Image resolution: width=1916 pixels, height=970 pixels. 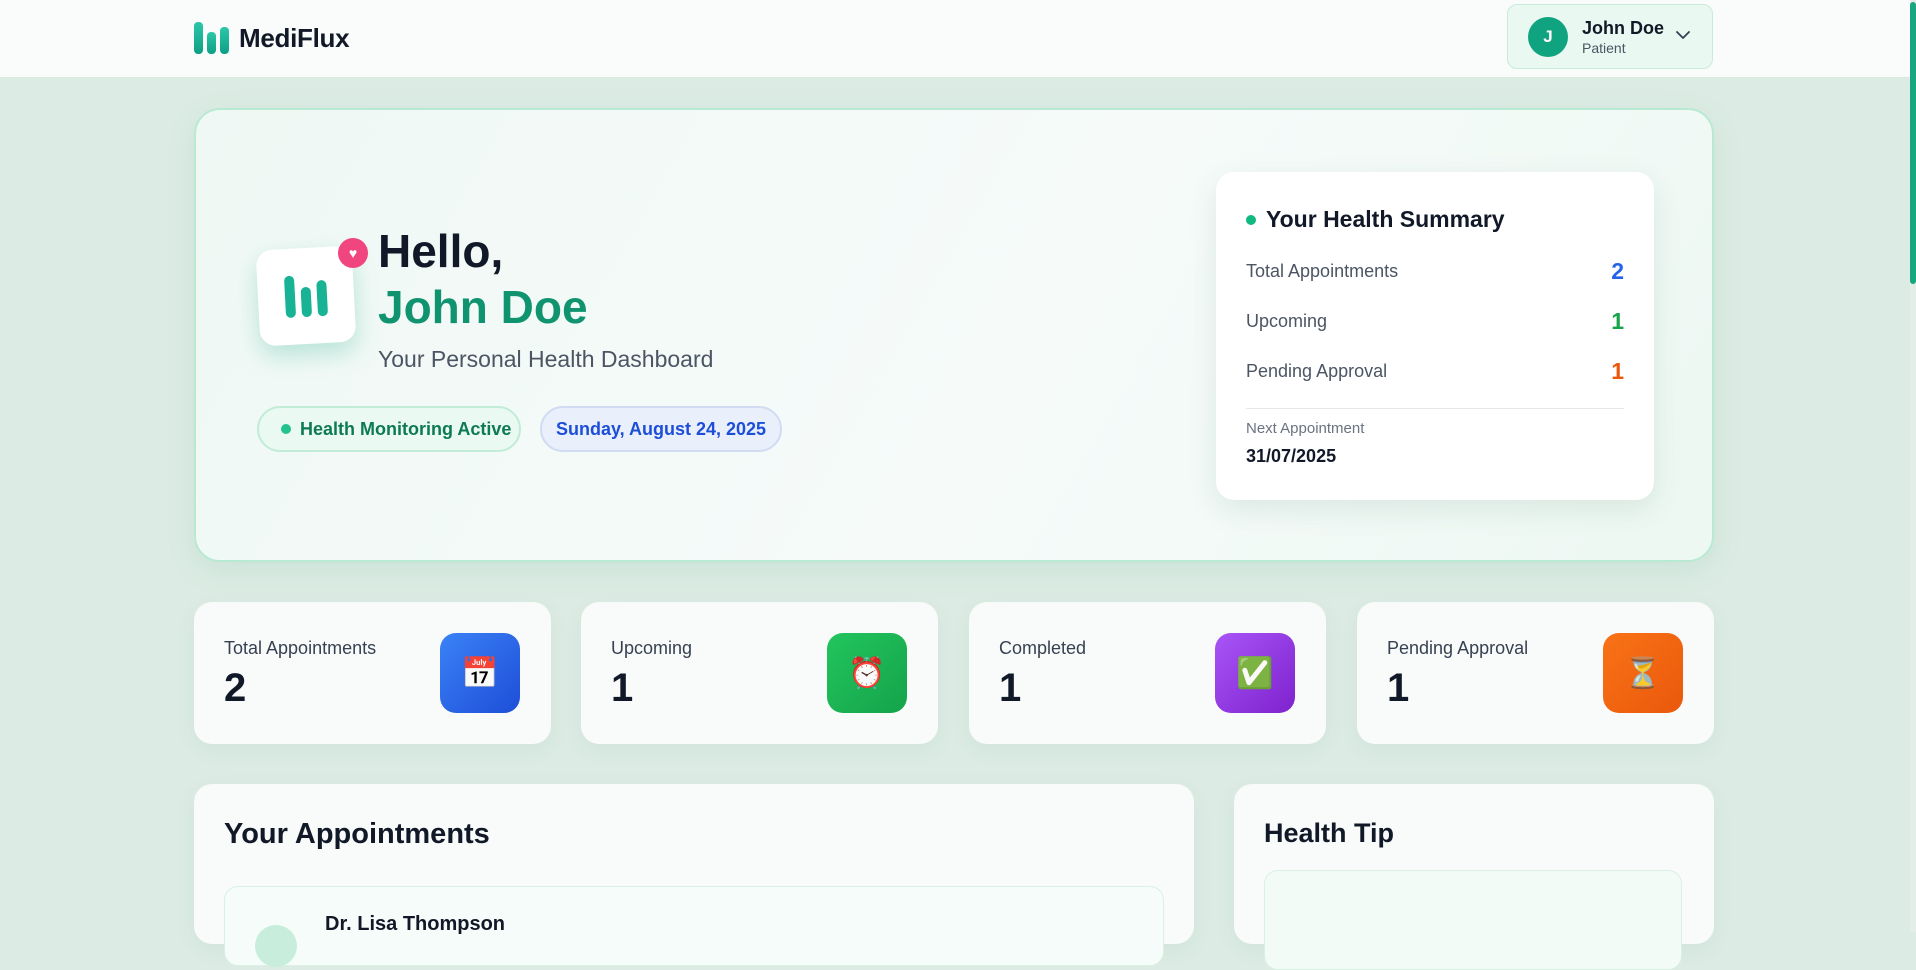 I want to click on summary-label: Pending Approval, so click(x=1317, y=370).